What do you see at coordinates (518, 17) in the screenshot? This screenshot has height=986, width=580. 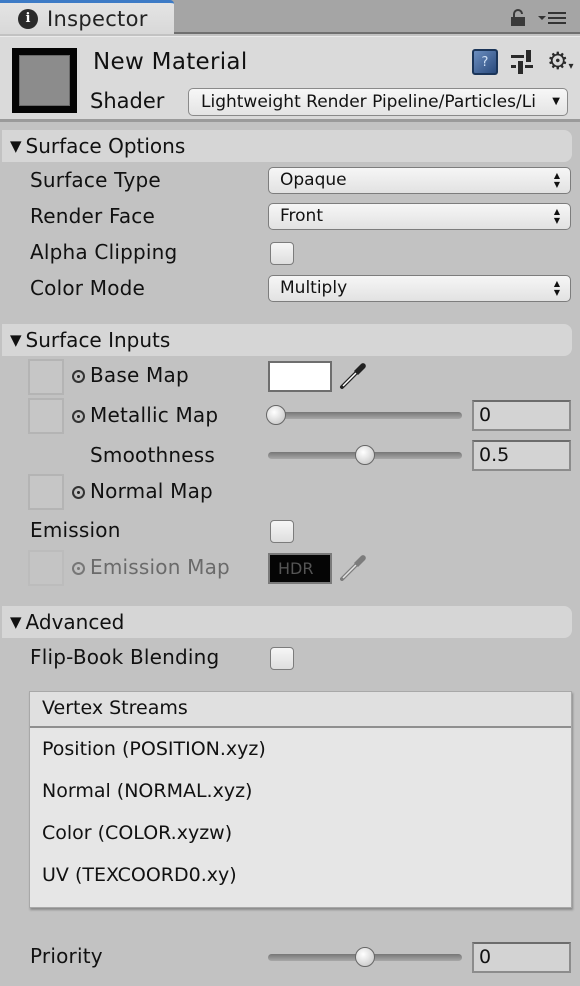 I see `lock-icon` at bounding box center [518, 17].